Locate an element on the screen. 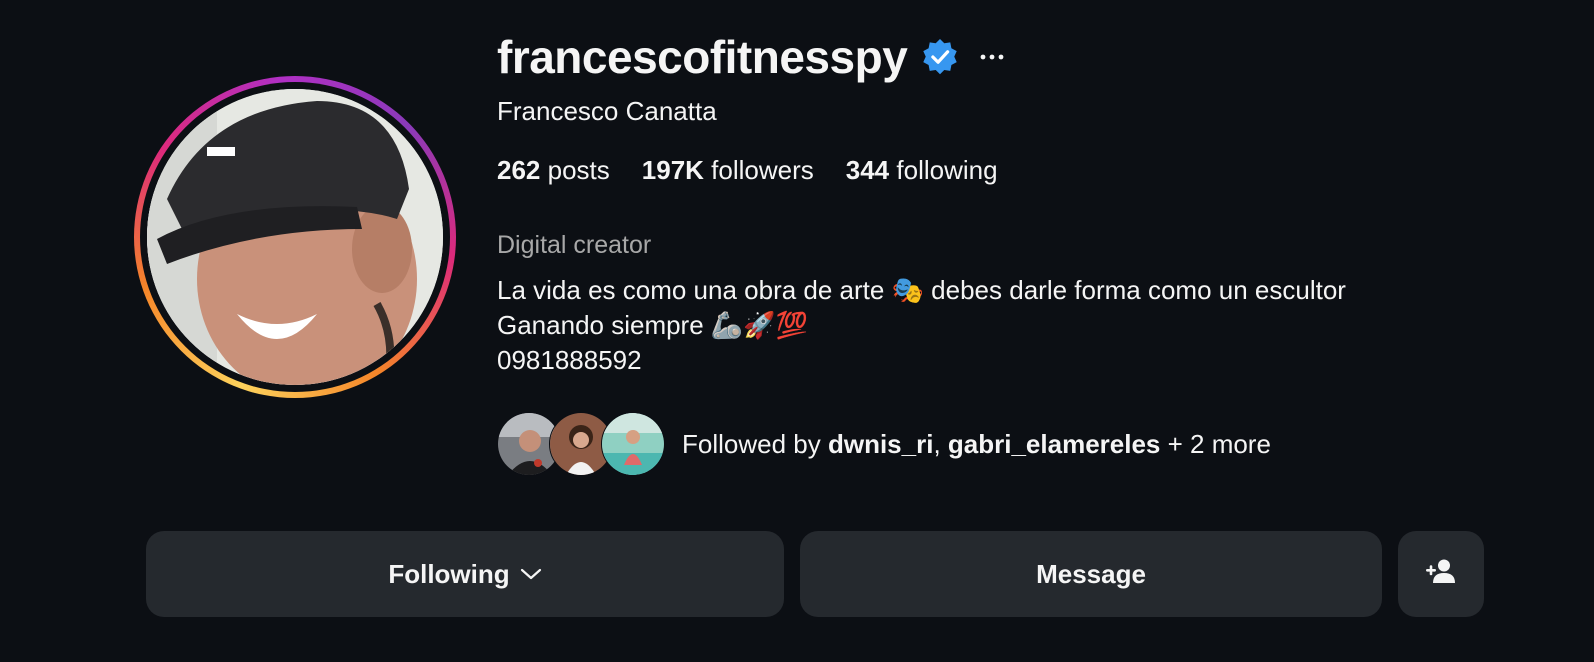 The width and height of the screenshot is (1594, 662). bio-phone: 0981888592 is located at coordinates (569, 360).